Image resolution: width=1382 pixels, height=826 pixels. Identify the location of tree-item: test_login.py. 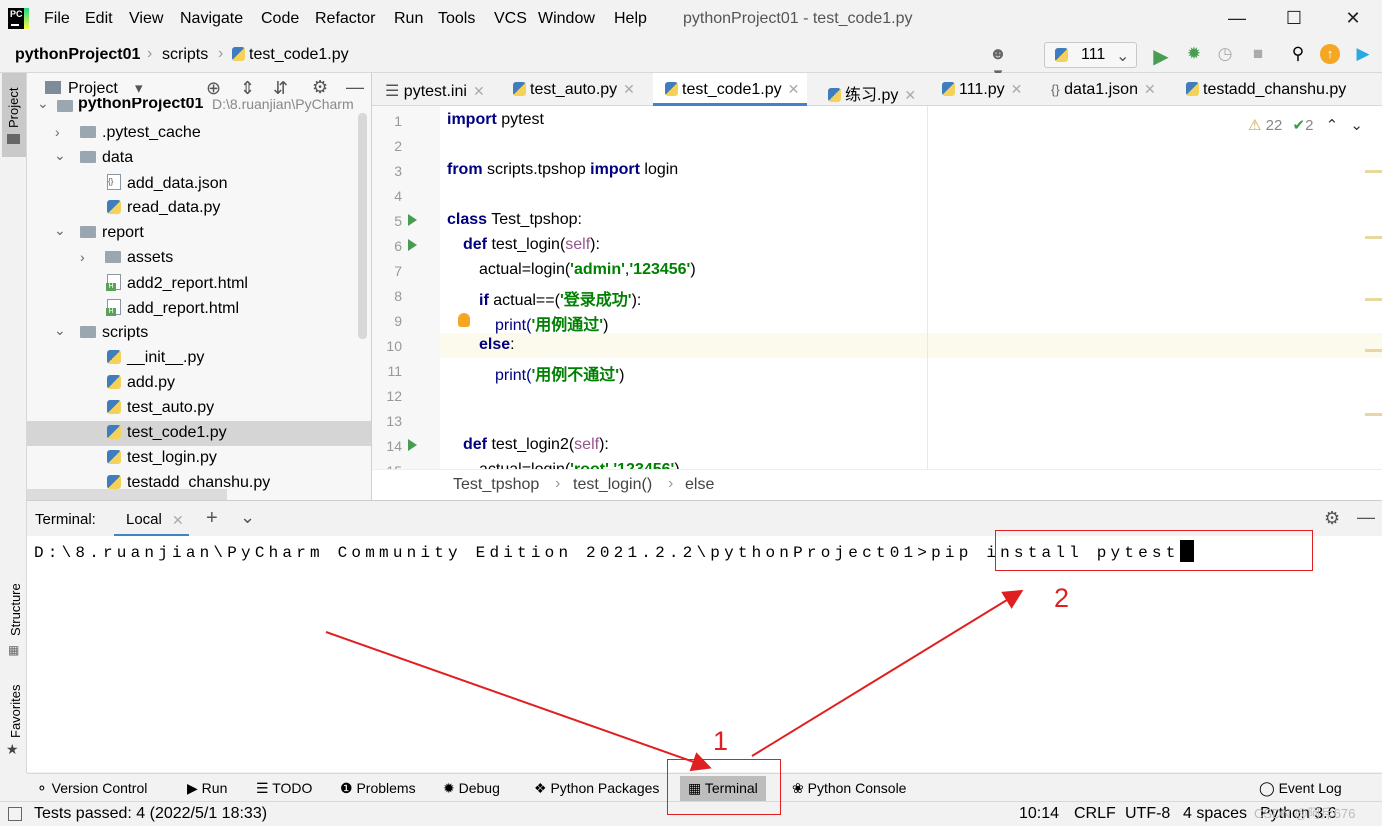
(199, 458).